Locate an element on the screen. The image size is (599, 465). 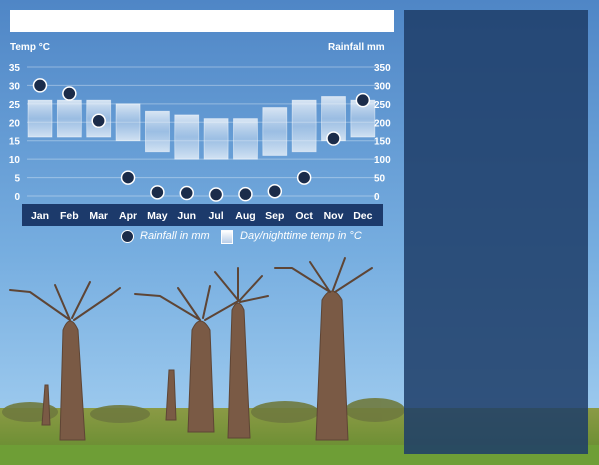
left-tick-label: 5 is located at coordinates (17, 179).